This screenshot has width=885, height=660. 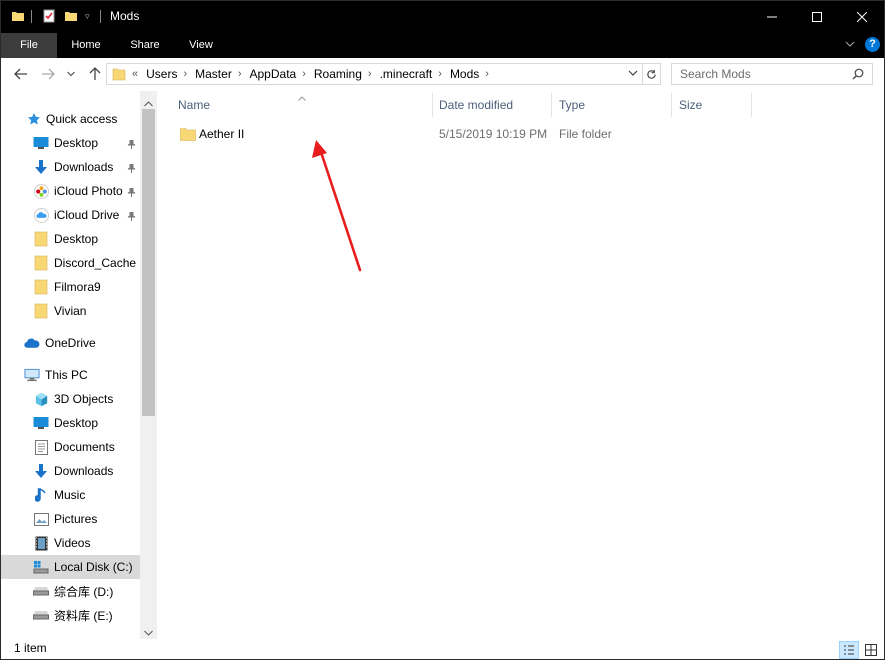 What do you see at coordinates (71, 16) in the screenshot?
I see `new-folder-icon` at bounding box center [71, 16].